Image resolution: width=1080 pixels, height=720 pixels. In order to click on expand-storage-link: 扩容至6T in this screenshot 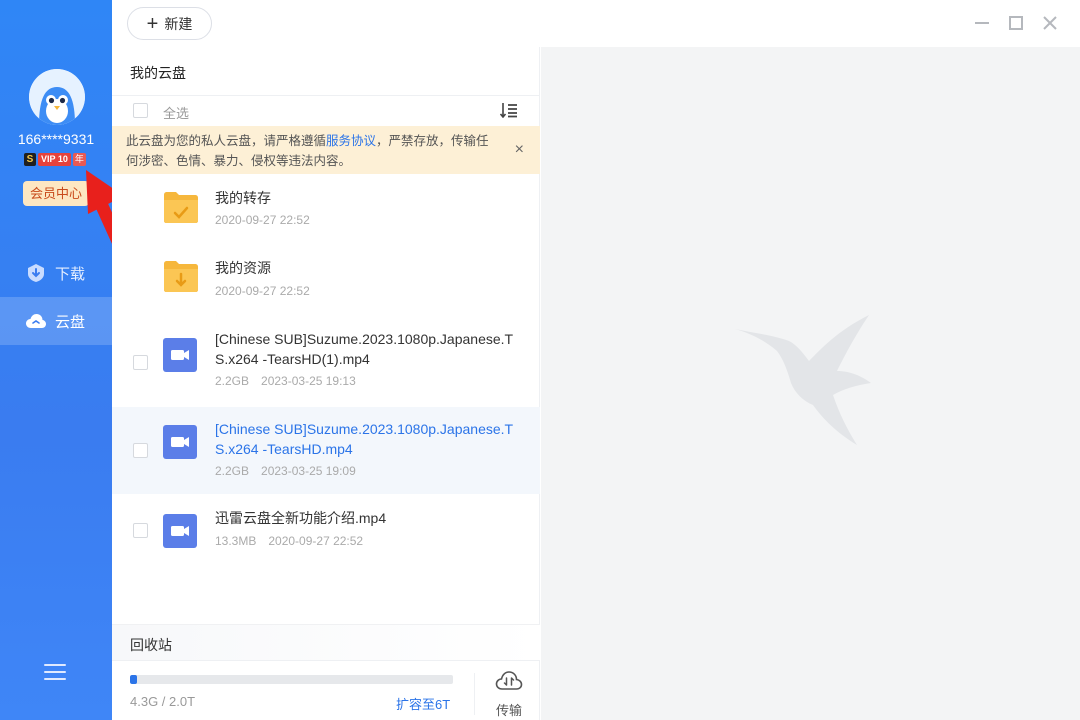, I will do `click(423, 703)`.